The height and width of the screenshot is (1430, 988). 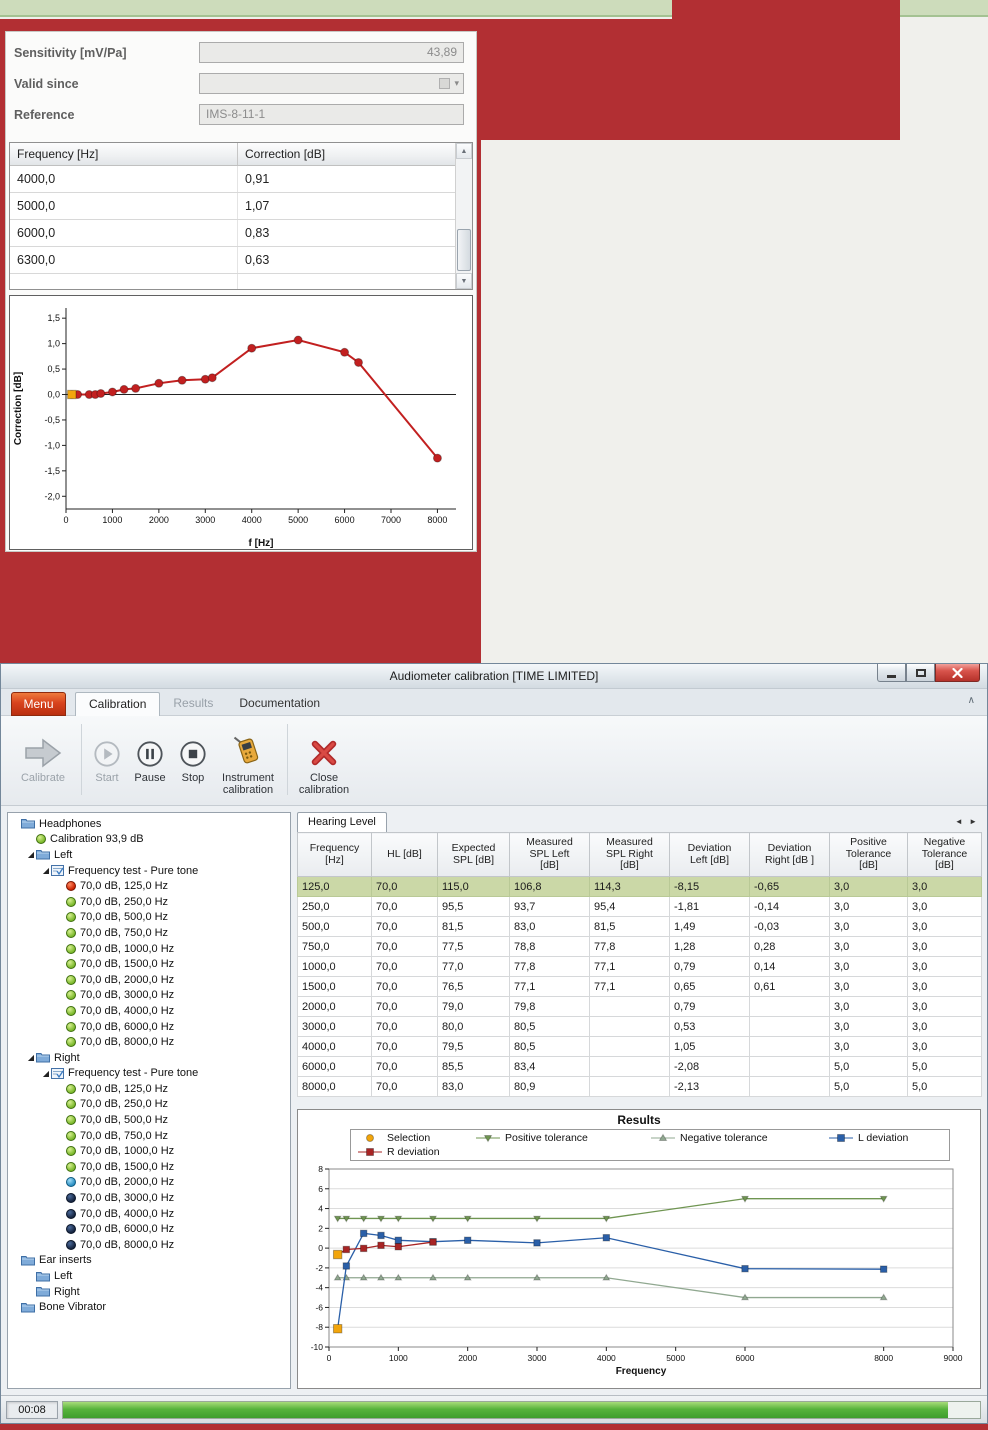 I want to click on close-button, so click(x=957, y=673).